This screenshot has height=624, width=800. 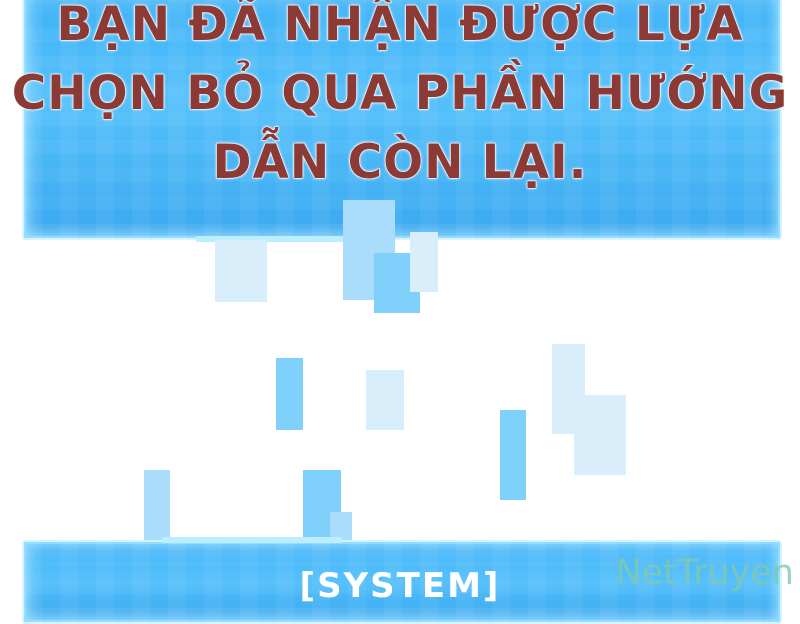 I want to click on caption-line-1: BẠN ĐÃ NHẬN ĐƯỢC LỰA, so click(x=400, y=26).